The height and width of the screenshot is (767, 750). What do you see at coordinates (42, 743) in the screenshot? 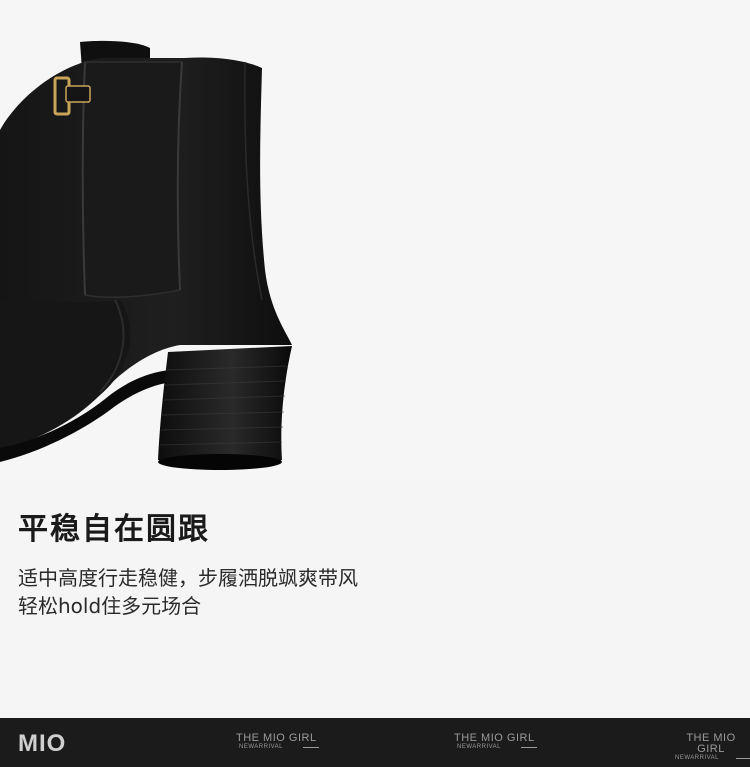
I see `brand-logo: MIO` at bounding box center [42, 743].